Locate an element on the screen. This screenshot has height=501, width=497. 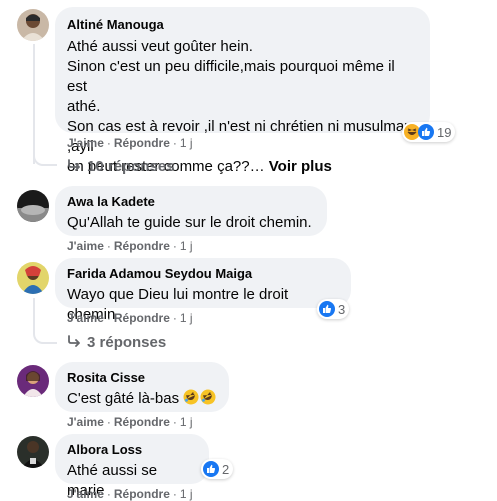
view-replies-button: 10 réponses is located at coordinates (121, 167).